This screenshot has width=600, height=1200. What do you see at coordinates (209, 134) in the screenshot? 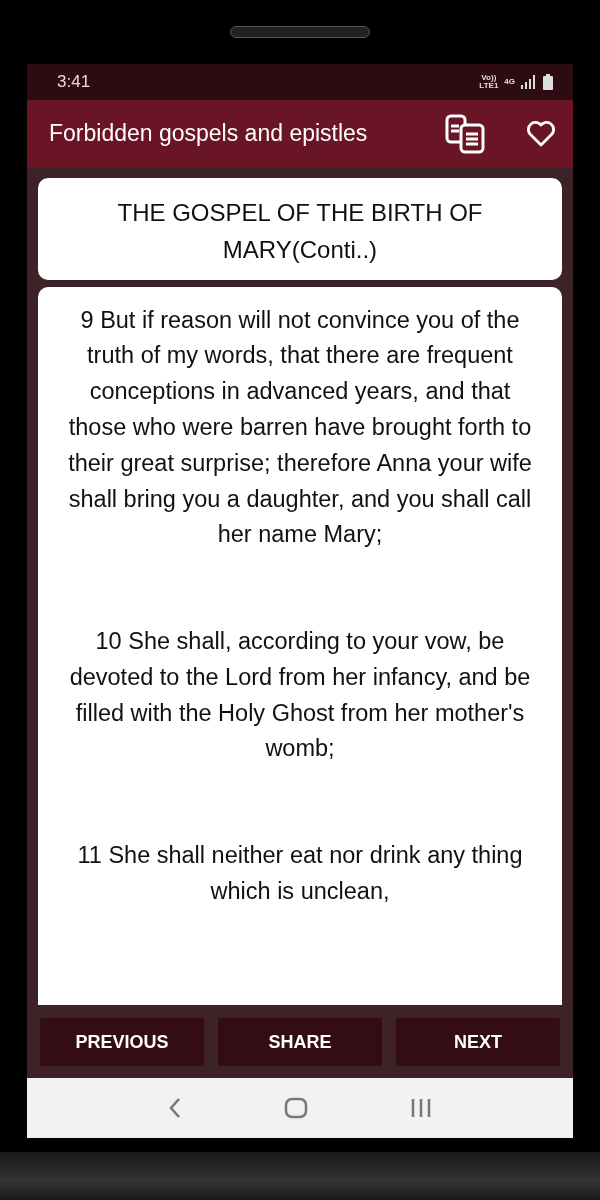
I see `app-title: Forbidden gospels and epistles` at bounding box center [209, 134].